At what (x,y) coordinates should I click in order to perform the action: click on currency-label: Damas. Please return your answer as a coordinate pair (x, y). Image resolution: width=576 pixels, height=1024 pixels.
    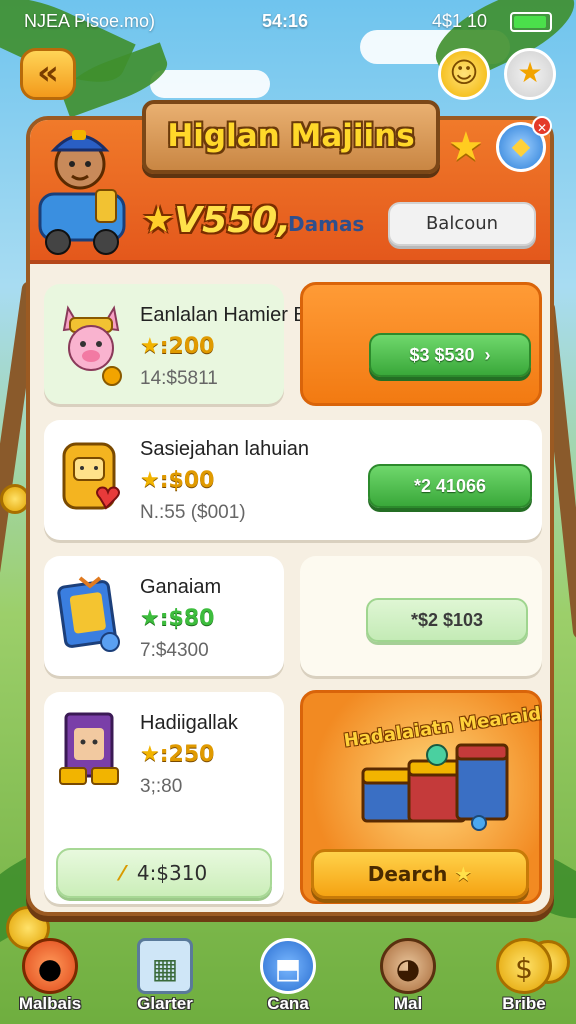
    Looking at the image, I should click on (326, 224).